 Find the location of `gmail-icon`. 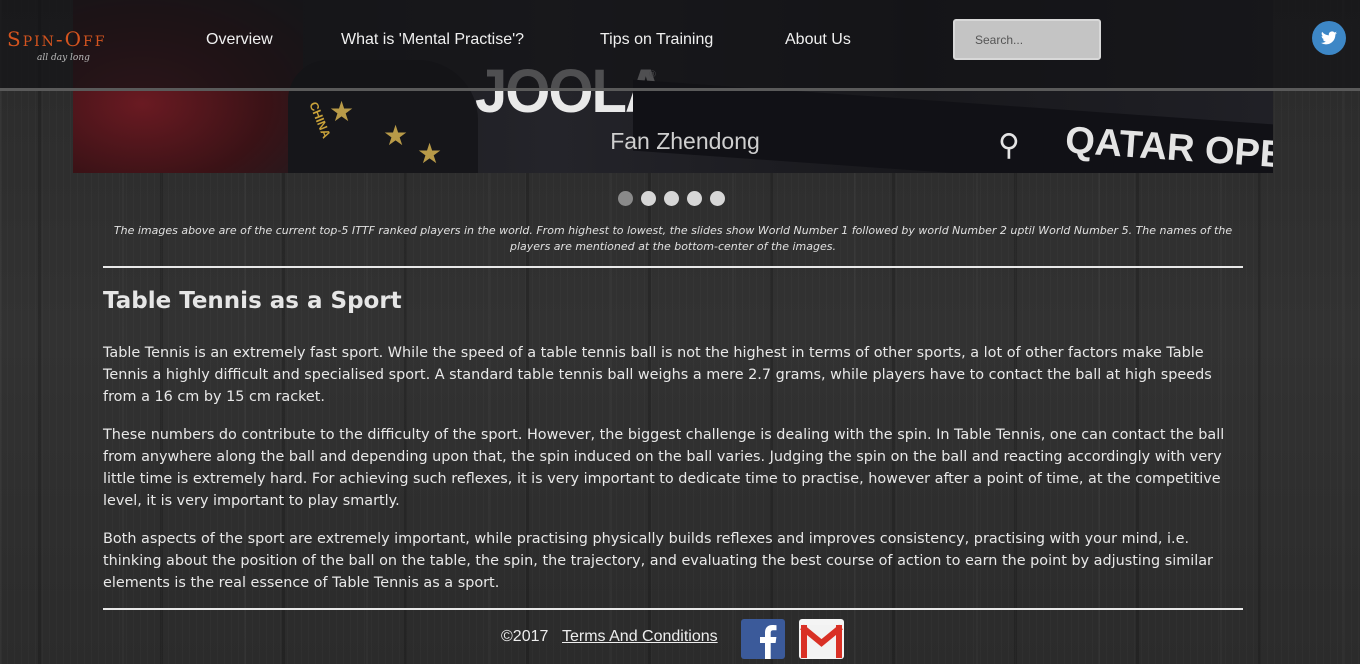

gmail-icon is located at coordinates (821, 639).